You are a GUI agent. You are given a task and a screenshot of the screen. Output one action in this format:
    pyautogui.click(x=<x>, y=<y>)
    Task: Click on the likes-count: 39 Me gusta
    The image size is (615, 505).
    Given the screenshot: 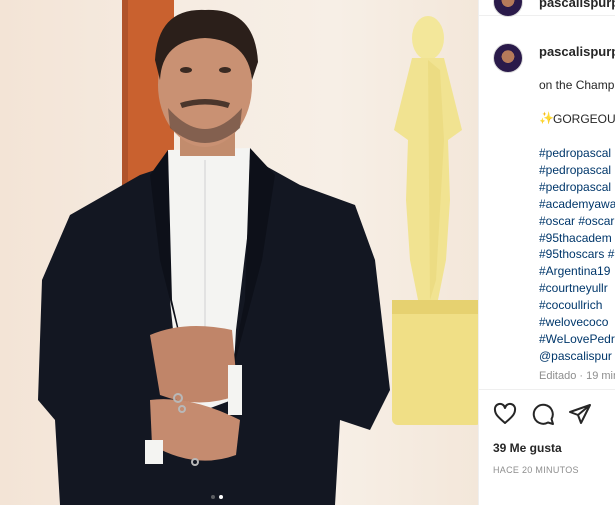 What is the action you would take?
    pyautogui.click(x=527, y=448)
    